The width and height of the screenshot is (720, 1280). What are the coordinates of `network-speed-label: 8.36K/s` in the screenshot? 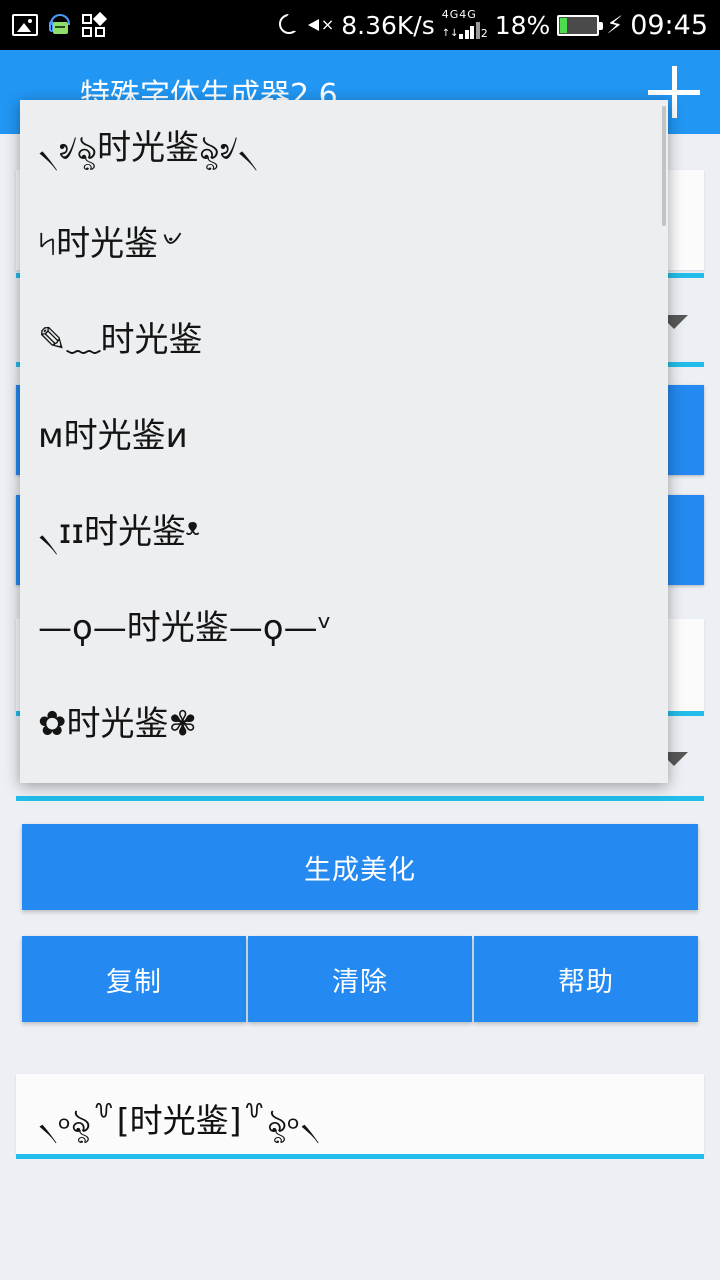 It's located at (388, 25).